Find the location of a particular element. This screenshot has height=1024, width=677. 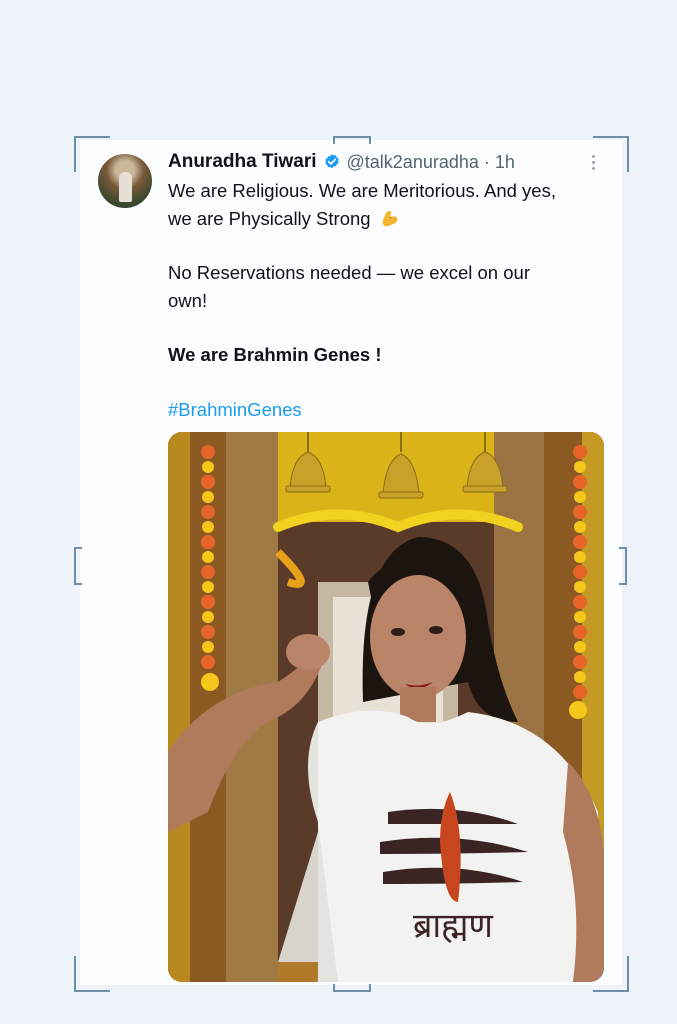

hashtag-link: #BrahminGenes is located at coordinates (235, 410).